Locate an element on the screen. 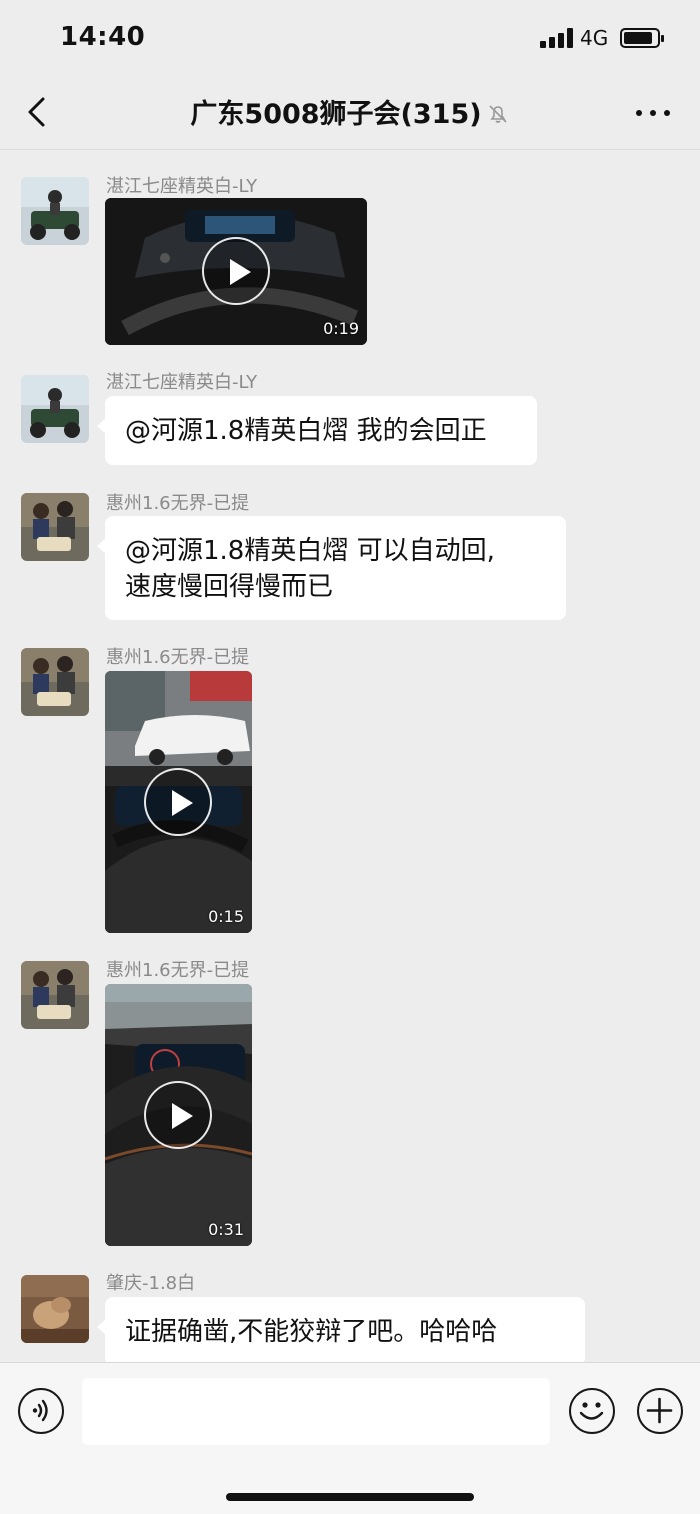 This screenshot has height=1514, width=700. video-message: 0:31 is located at coordinates (178, 1115).